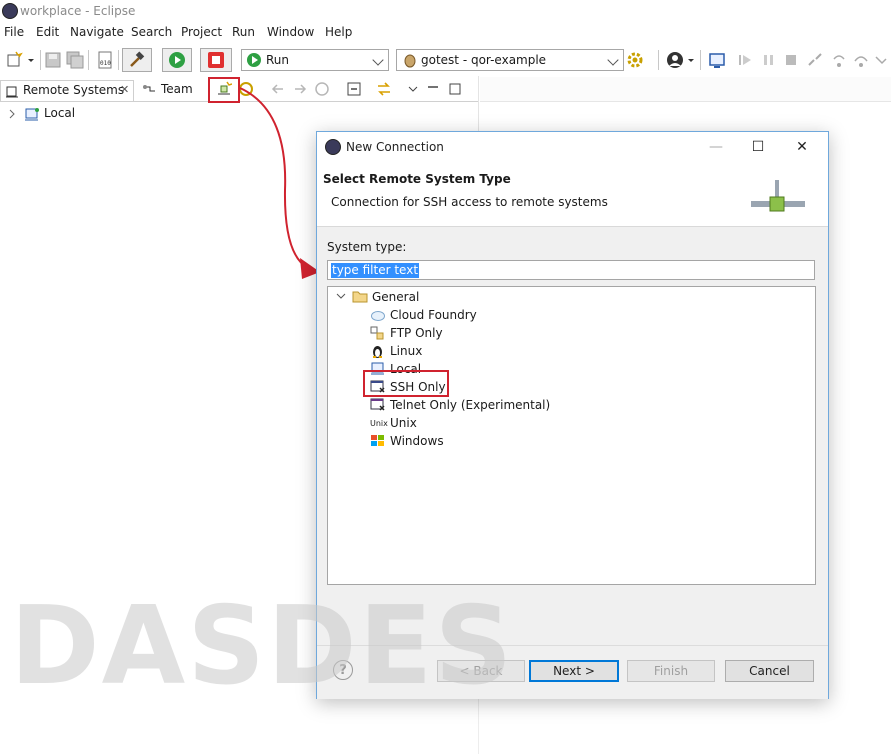 This screenshot has width=891, height=754. What do you see at coordinates (75, 60) in the screenshot?
I see `save-all-icon` at bounding box center [75, 60].